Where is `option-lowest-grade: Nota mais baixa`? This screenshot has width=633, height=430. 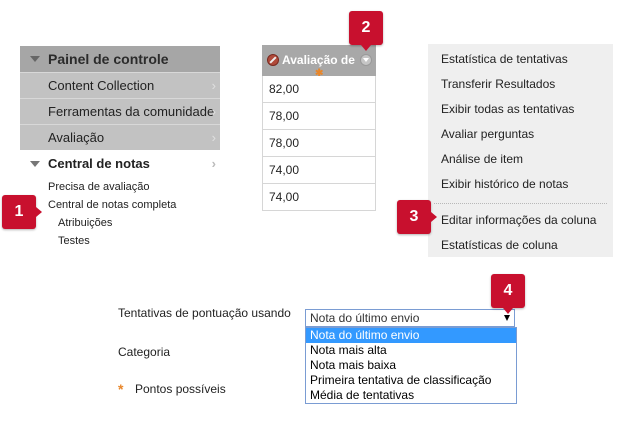
option-lowest-grade: Nota mais baixa is located at coordinates (411, 365).